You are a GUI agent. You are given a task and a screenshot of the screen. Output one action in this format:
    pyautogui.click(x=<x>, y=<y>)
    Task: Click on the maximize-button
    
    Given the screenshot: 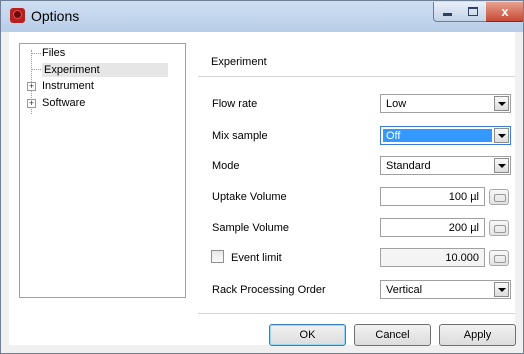 What is the action you would take?
    pyautogui.click(x=473, y=12)
    